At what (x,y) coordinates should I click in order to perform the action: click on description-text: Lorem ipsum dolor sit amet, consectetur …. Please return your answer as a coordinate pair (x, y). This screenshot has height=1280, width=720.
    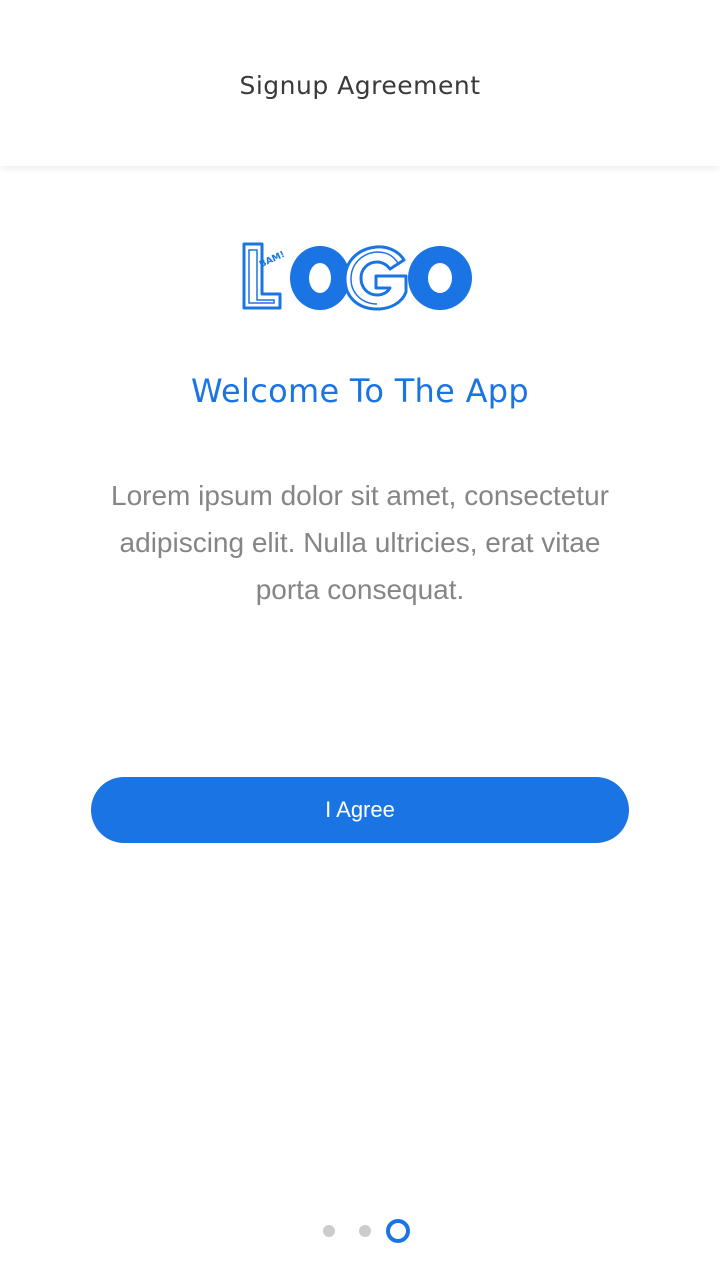
    Looking at the image, I should click on (360, 542).